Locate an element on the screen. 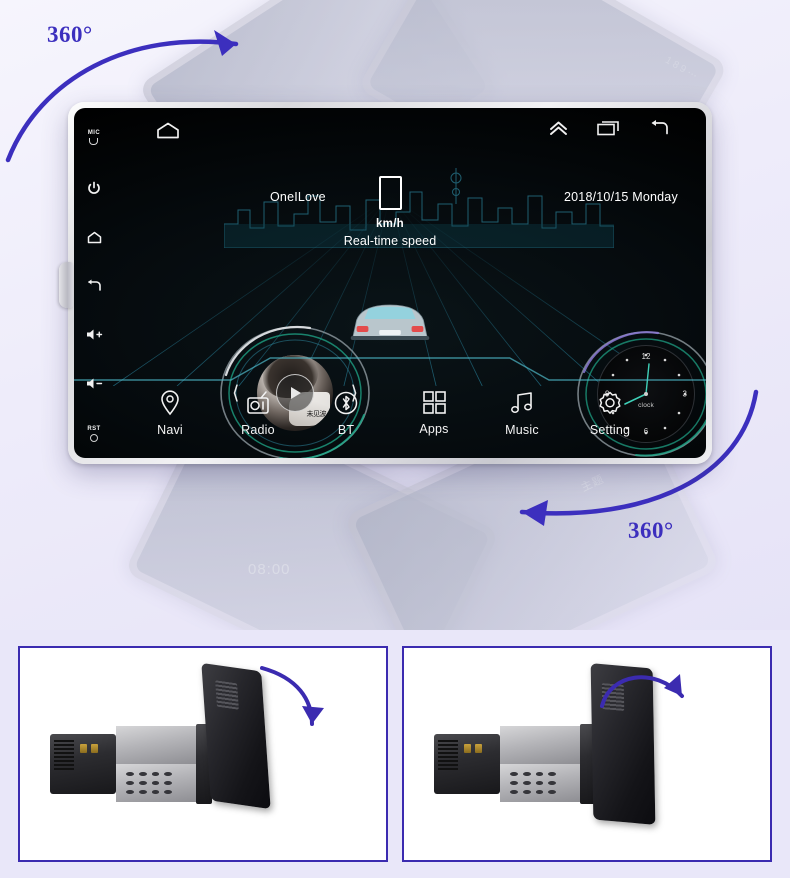  rotary-knob is located at coordinates (66, 285).